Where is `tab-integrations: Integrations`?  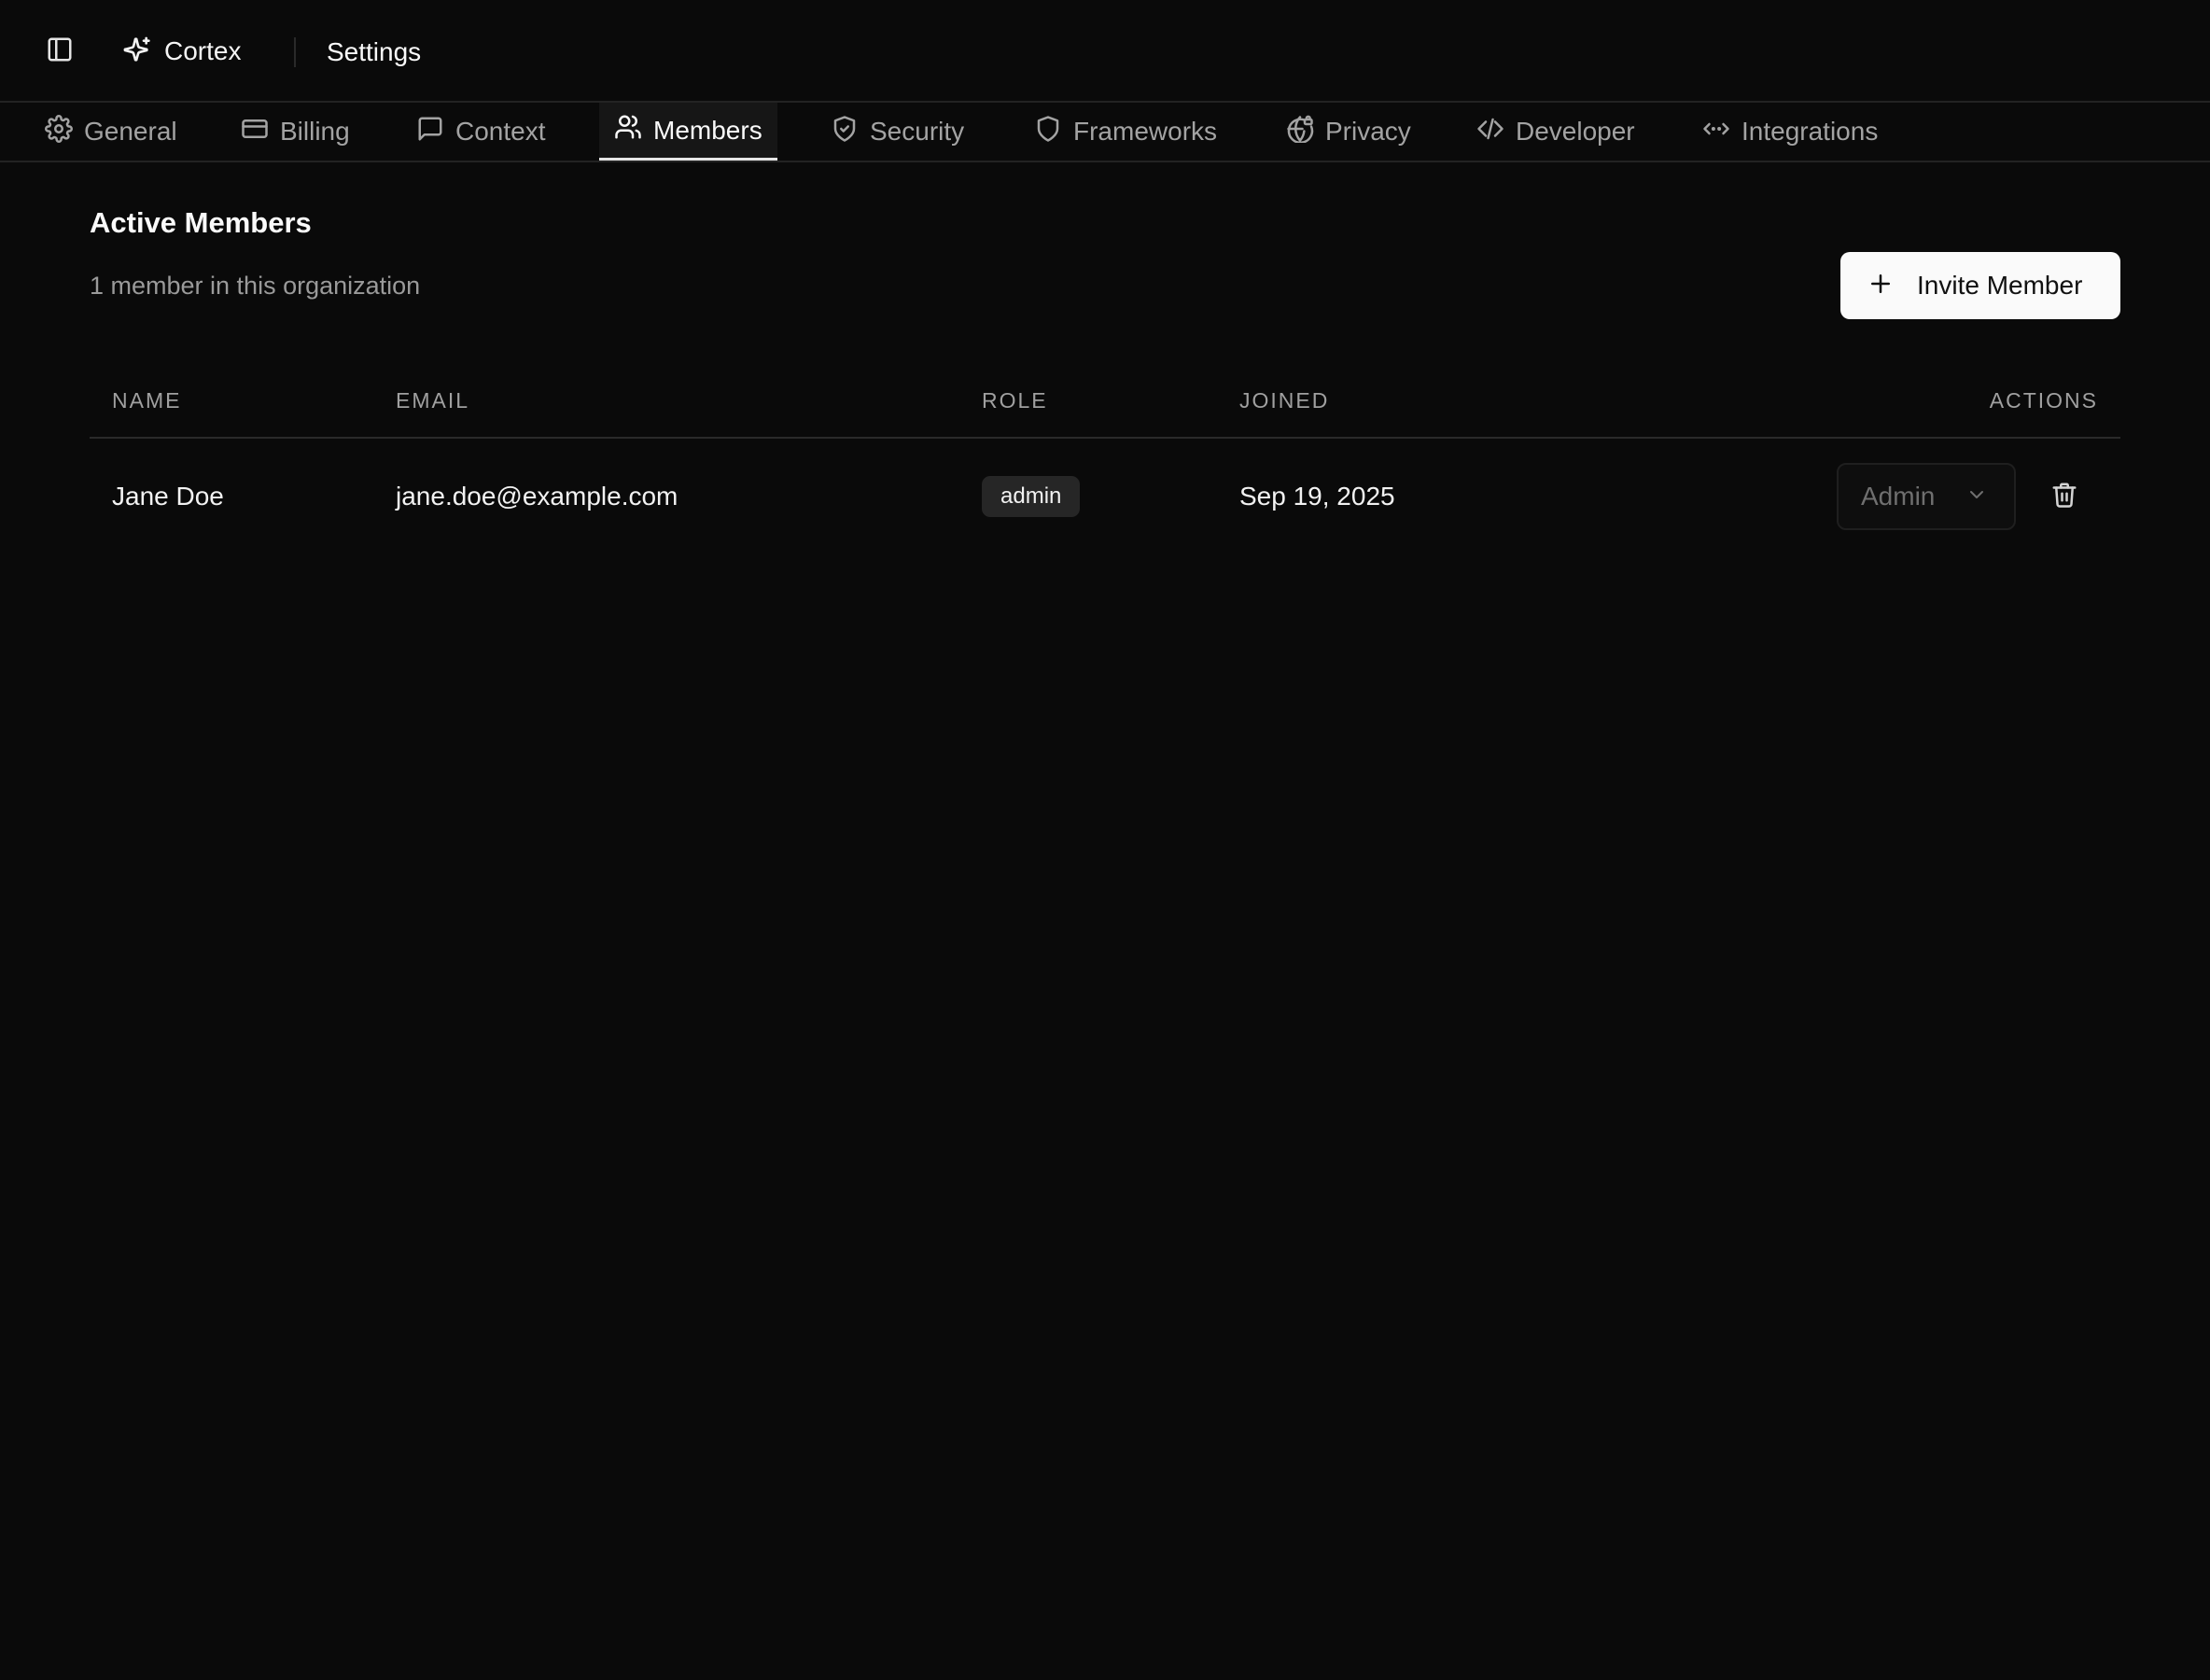 tab-integrations: Integrations is located at coordinates (1790, 132).